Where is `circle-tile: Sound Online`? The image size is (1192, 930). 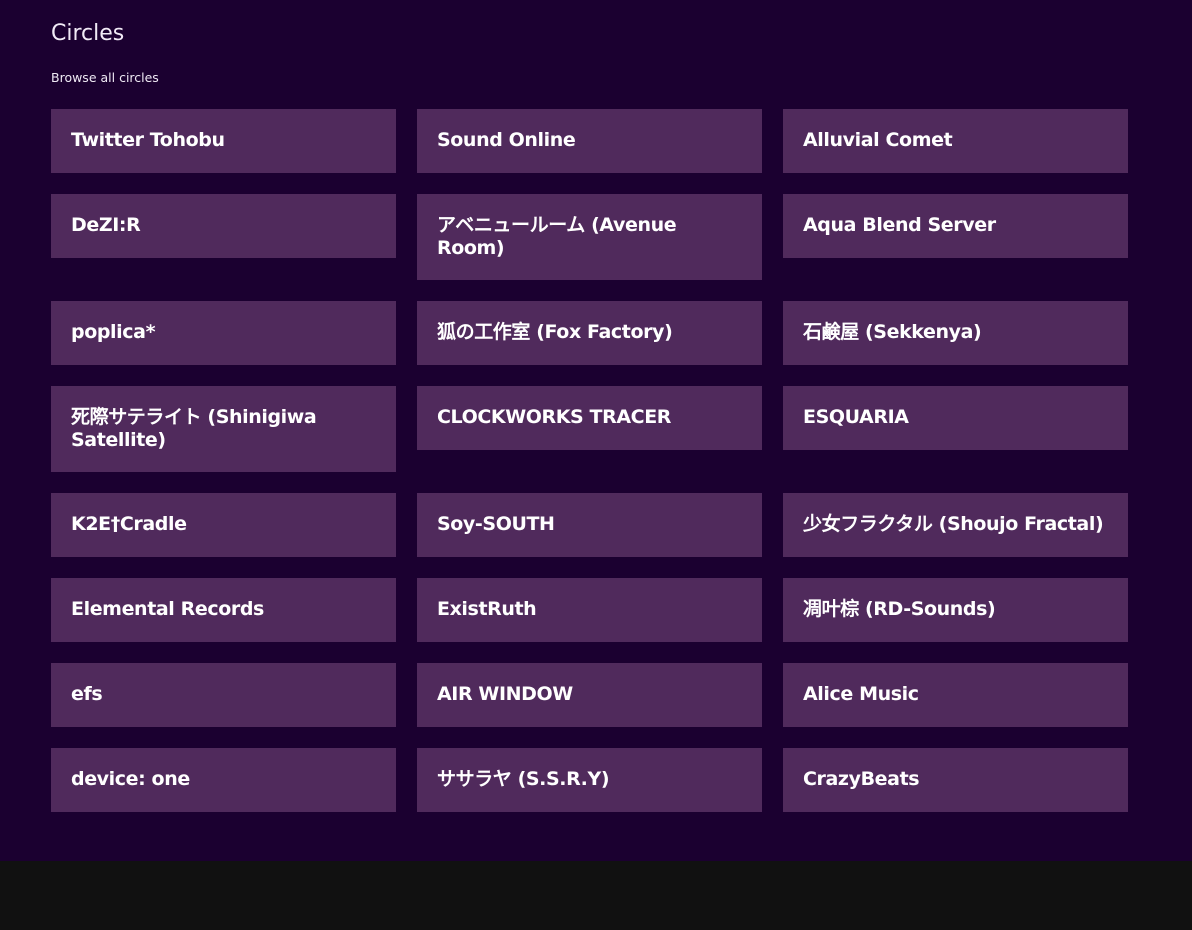
circle-tile: Sound Online is located at coordinates (589, 141).